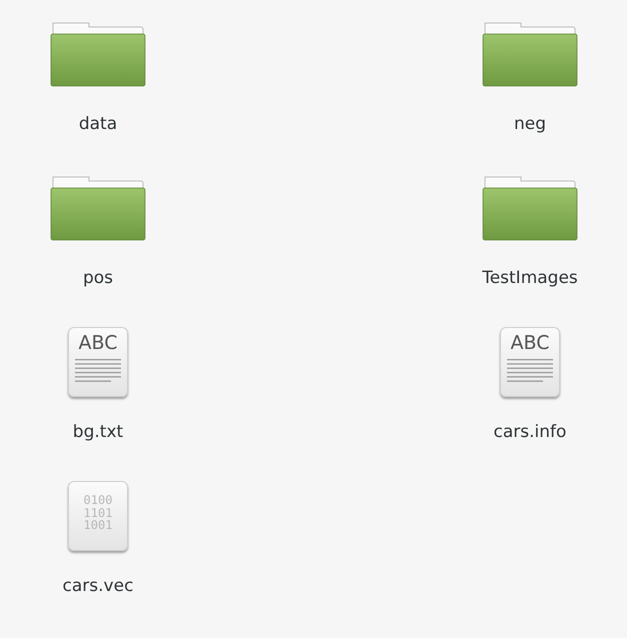 The image size is (627, 638). Describe the element at coordinates (98, 124) in the screenshot. I see `file-name: data` at that location.